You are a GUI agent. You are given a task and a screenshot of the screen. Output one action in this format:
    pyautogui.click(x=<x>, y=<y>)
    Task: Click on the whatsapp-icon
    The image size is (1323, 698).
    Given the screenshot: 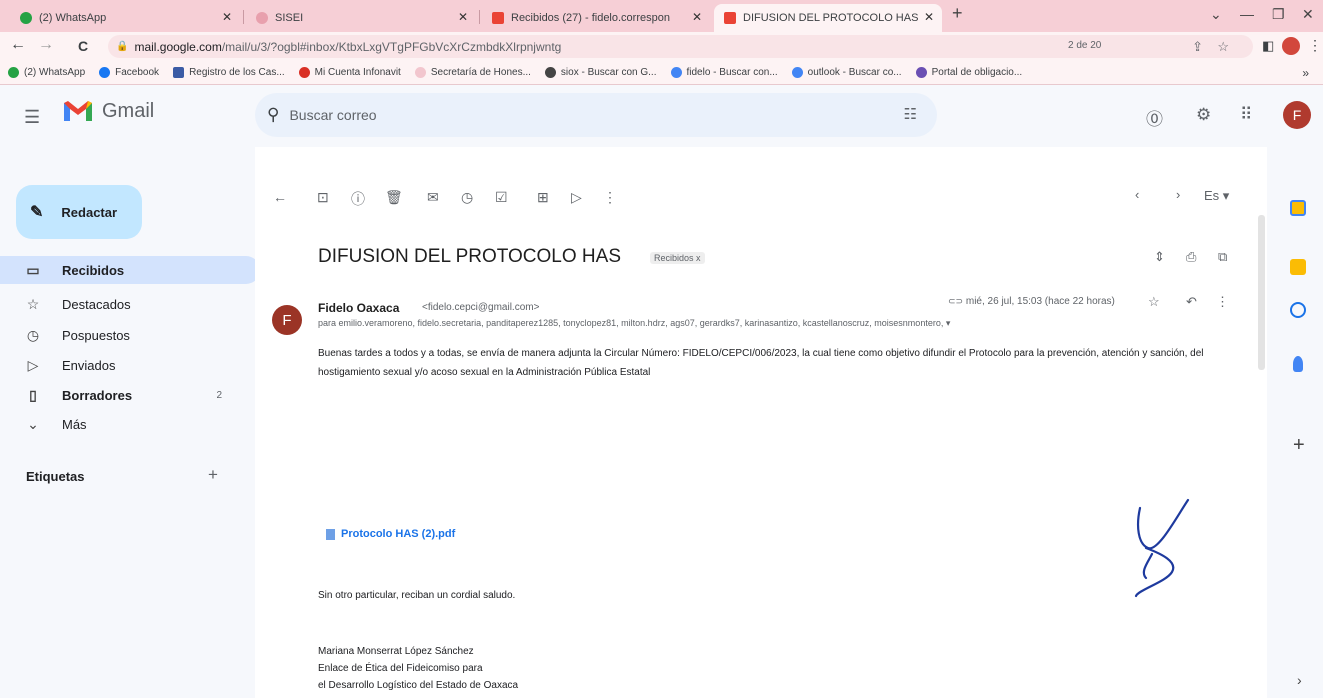 What is the action you would take?
    pyautogui.click(x=26, y=18)
    